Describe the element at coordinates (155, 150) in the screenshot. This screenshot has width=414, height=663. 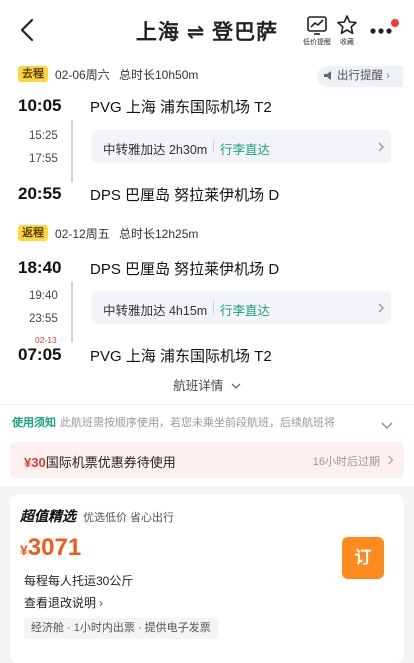
I see `outbound-transfer-info: 中转雅加达 2h30m` at that location.